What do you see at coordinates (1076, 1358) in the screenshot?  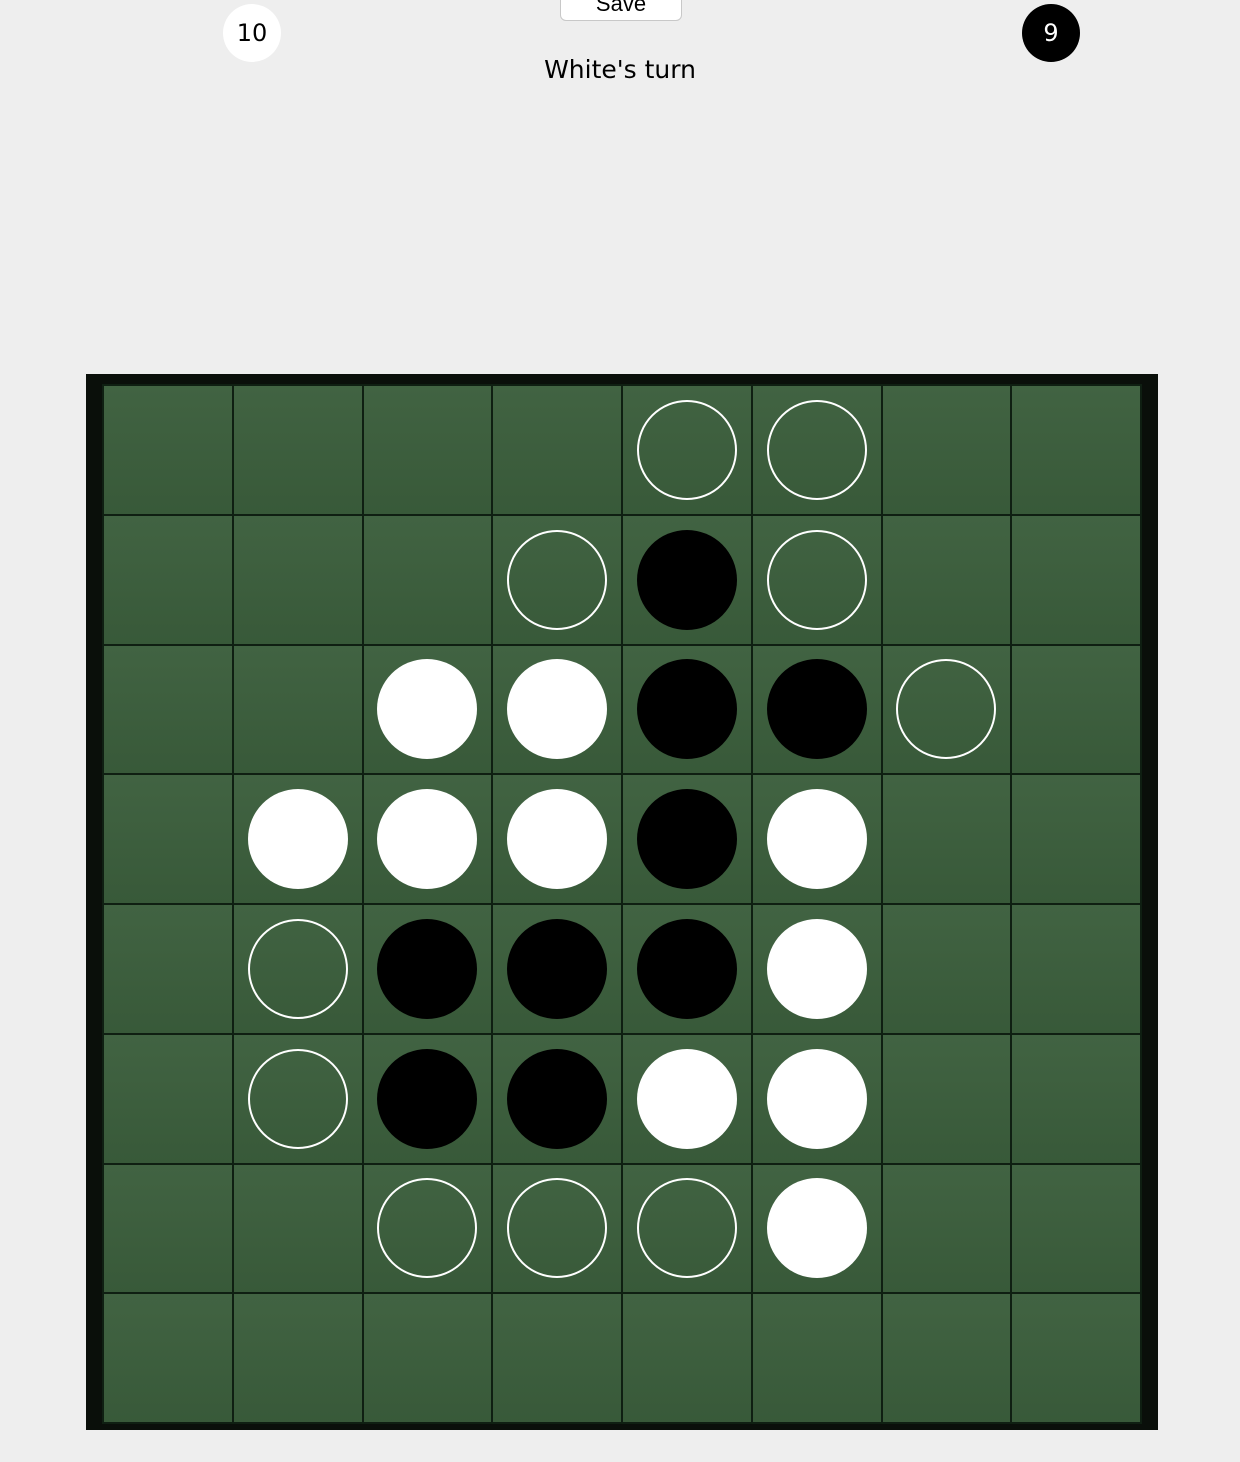 I see `board-cell-h8` at bounding box center [1076, 1358].